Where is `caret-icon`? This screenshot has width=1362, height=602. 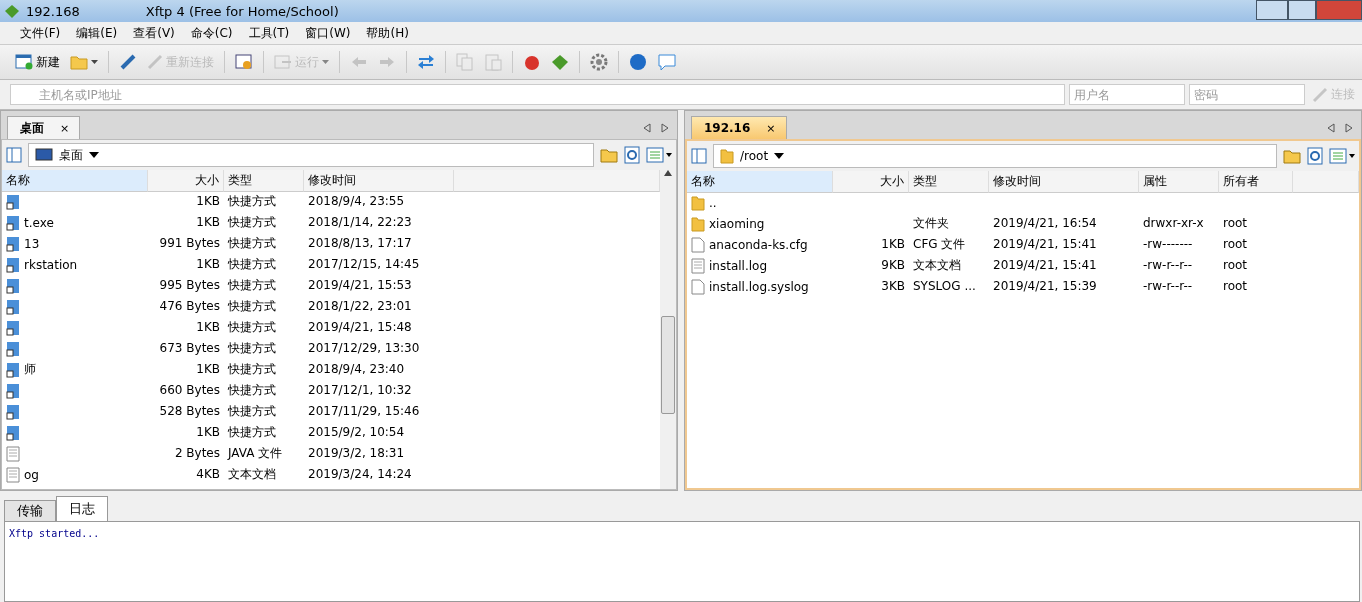 caret-icon is located at coordinates (94, 62).